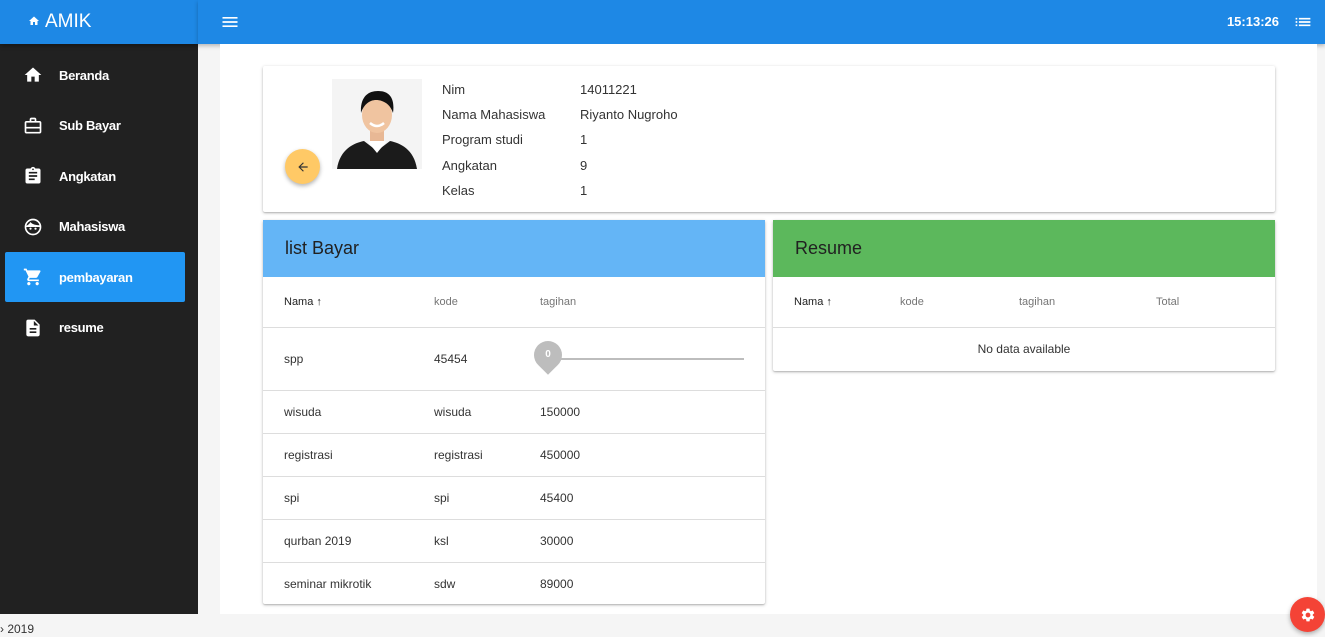  Describe the element at coordinates (1252, 21) in the screenshot. I see `clock: 15:13:26` at that location.